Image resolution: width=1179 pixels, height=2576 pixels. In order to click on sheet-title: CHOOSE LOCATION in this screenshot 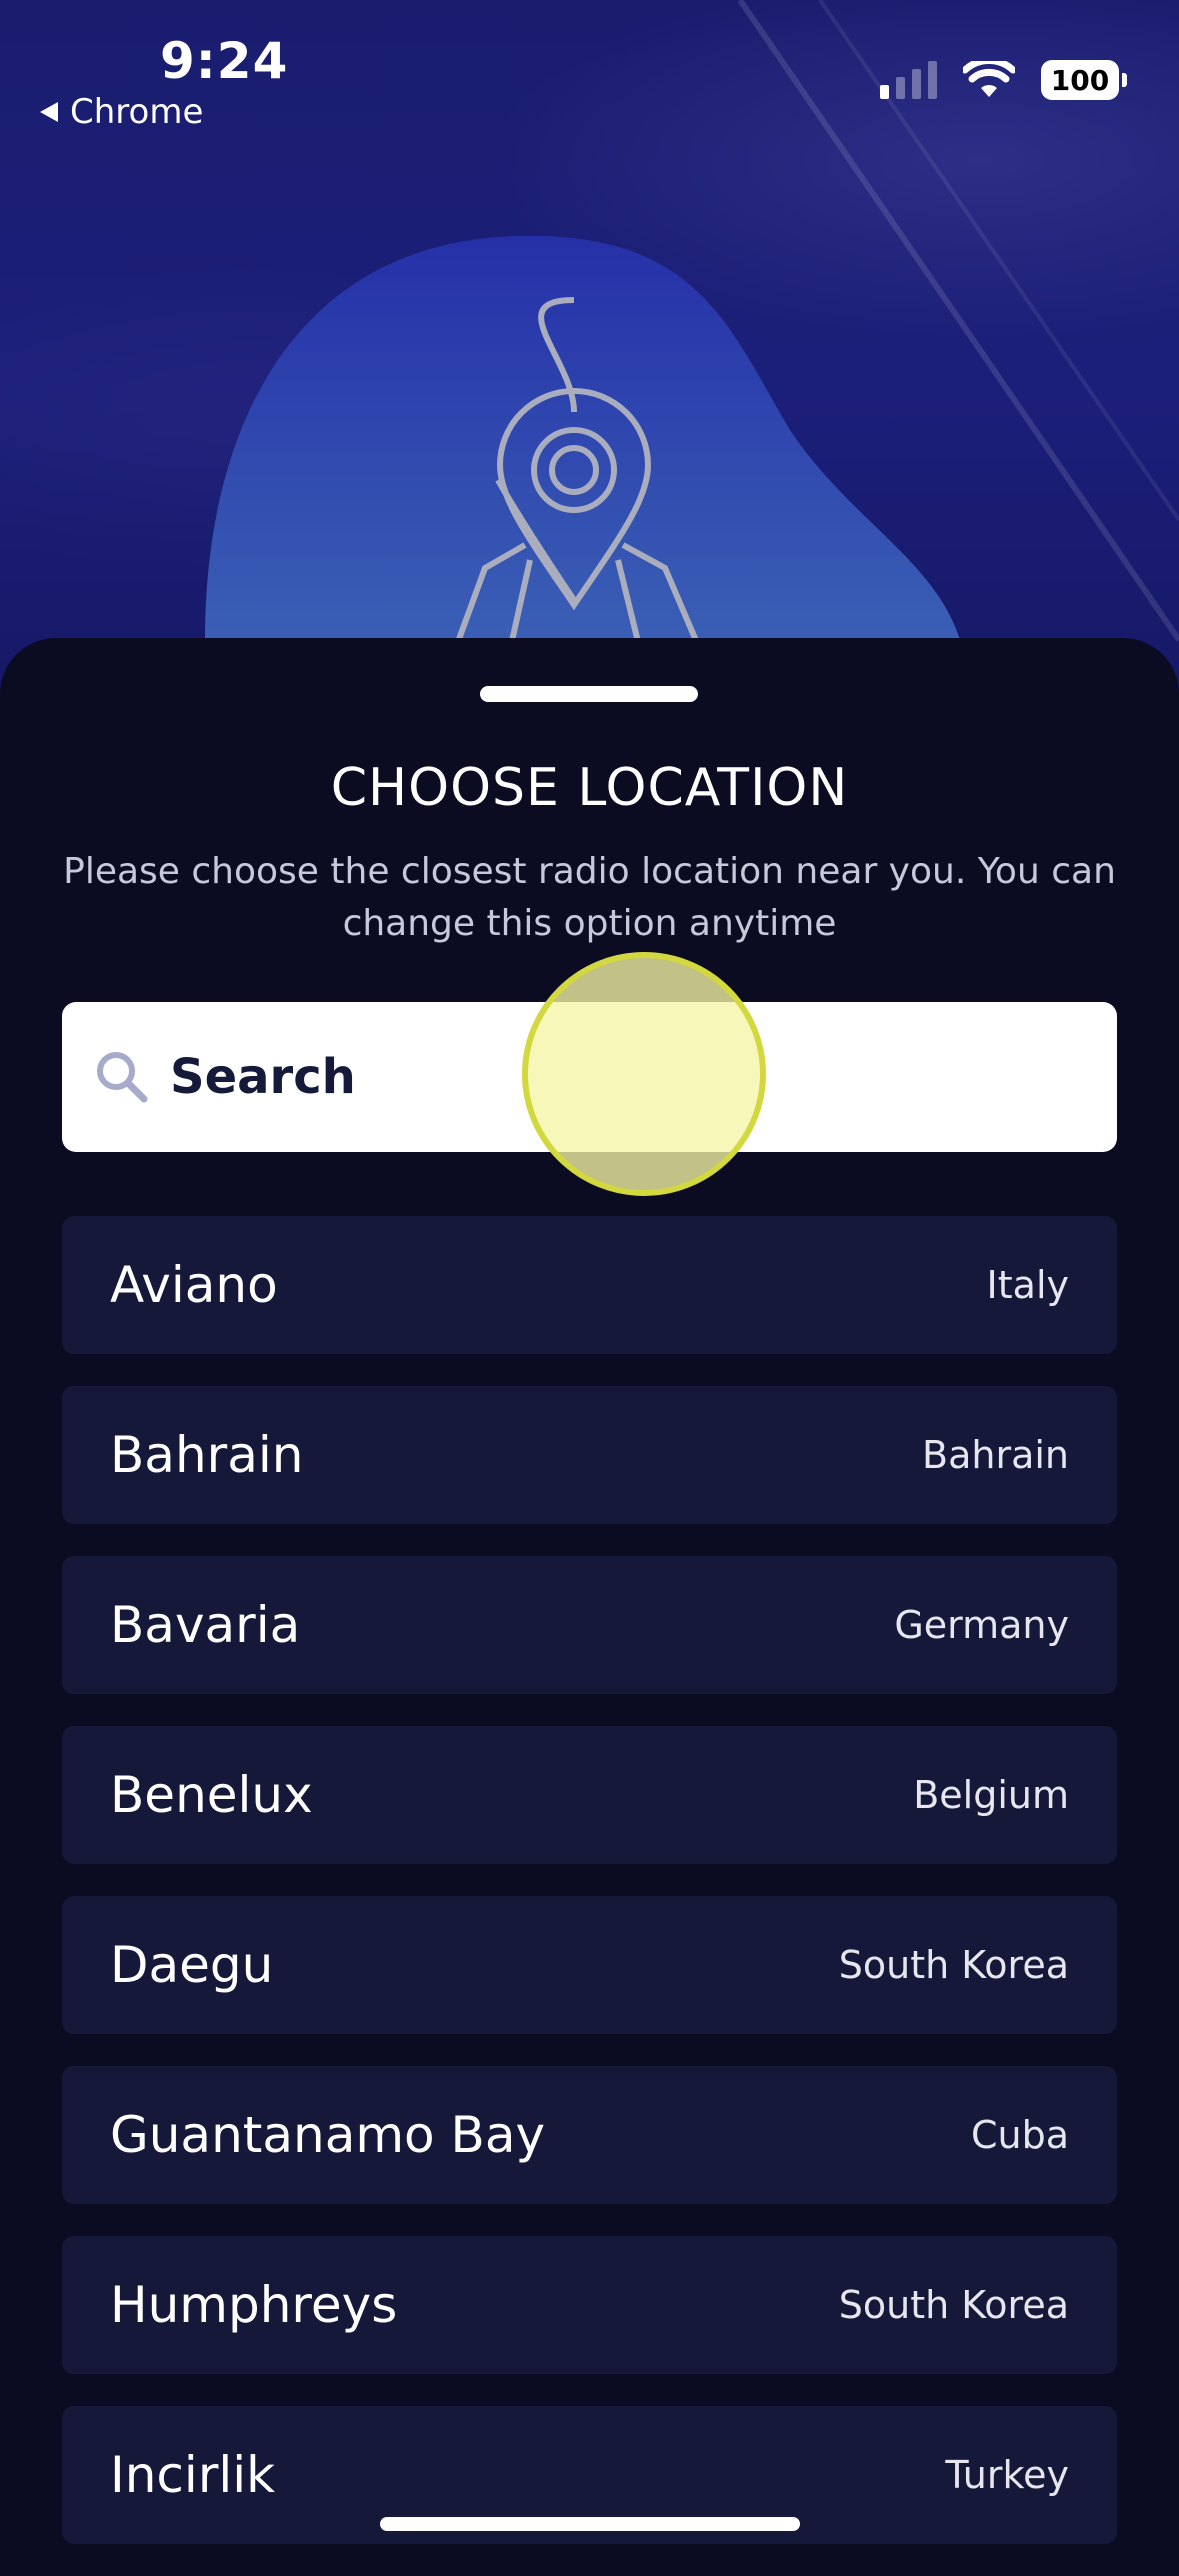, I will do `click(589, 788)`.